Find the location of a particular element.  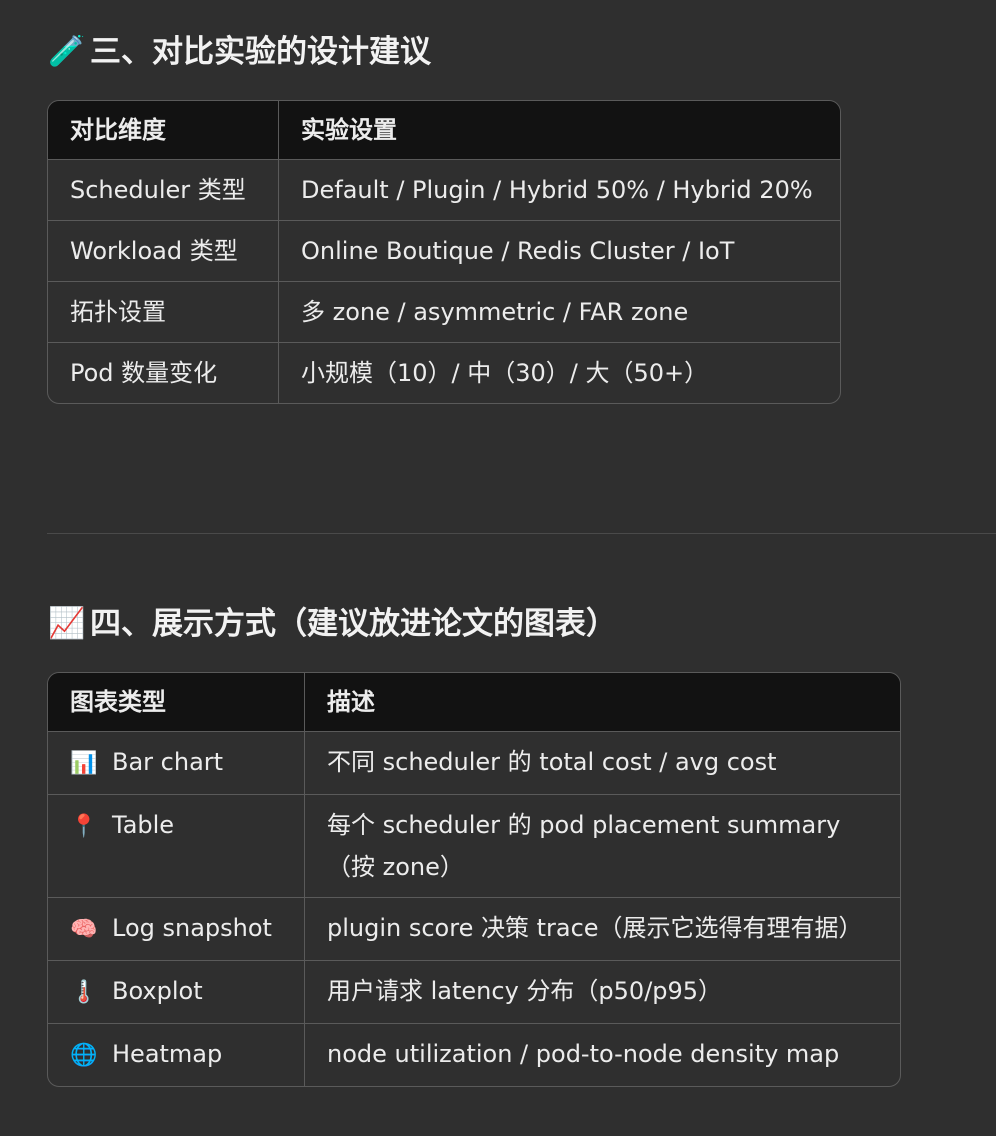

dimension-cell: Scheduler 类型 is located at coordinates (163, 190).